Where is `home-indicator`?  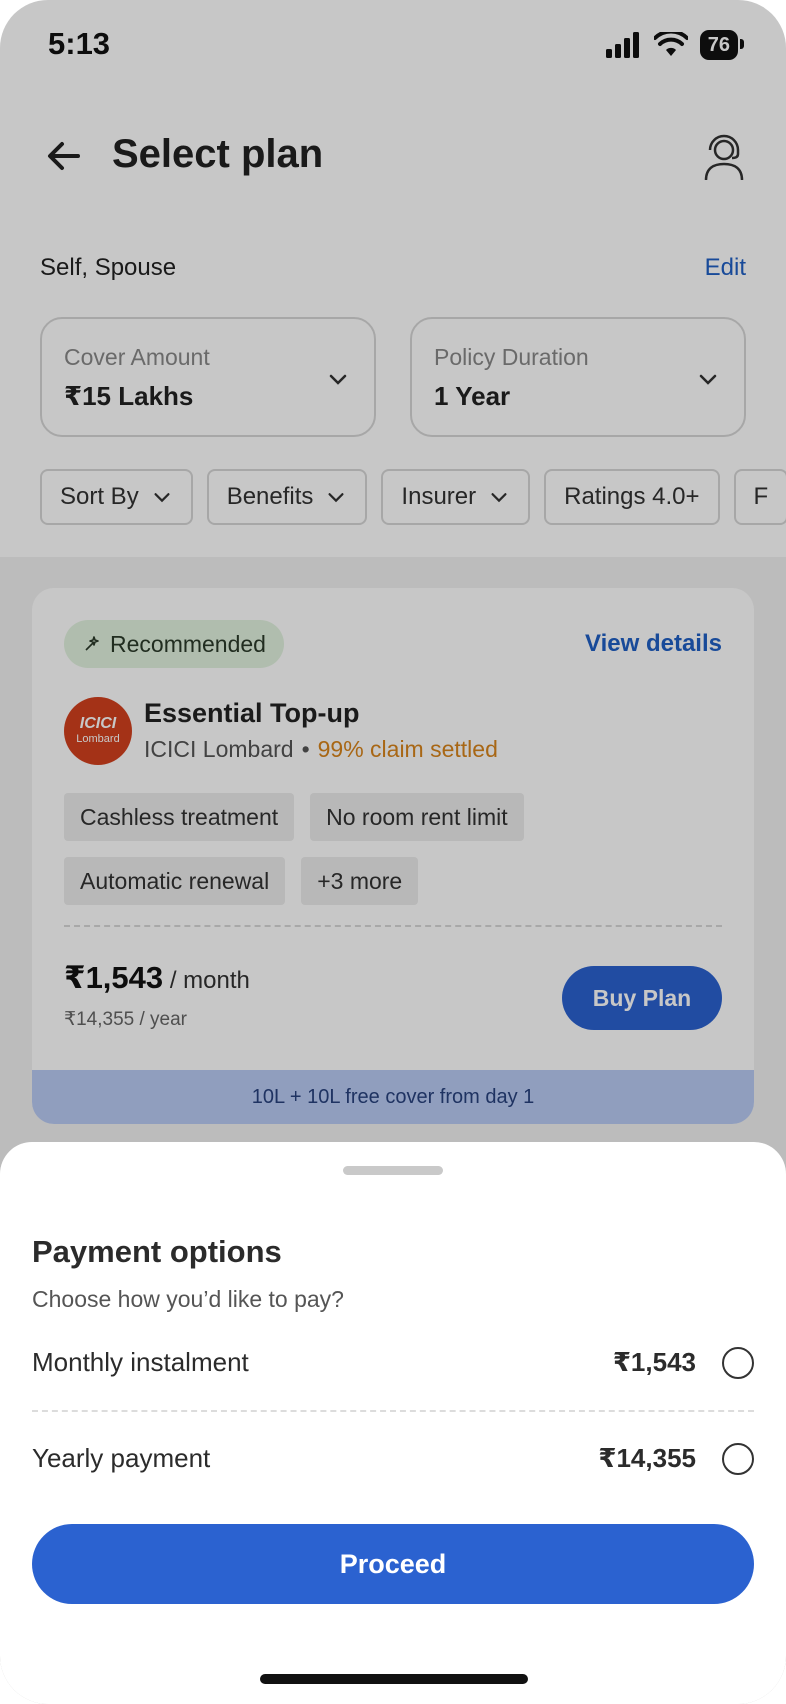 home-indicator is located at coordinates (394, 1679).